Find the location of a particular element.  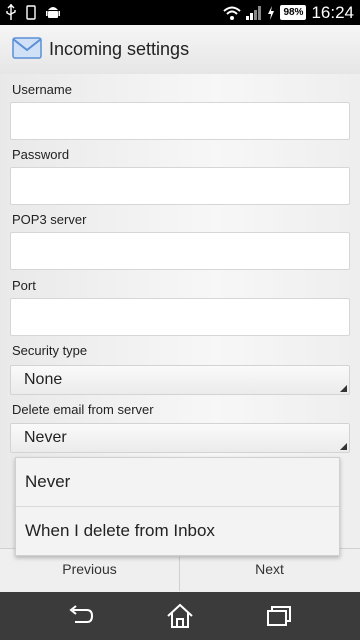

status-left-icons is located at coordinates (33, 12).